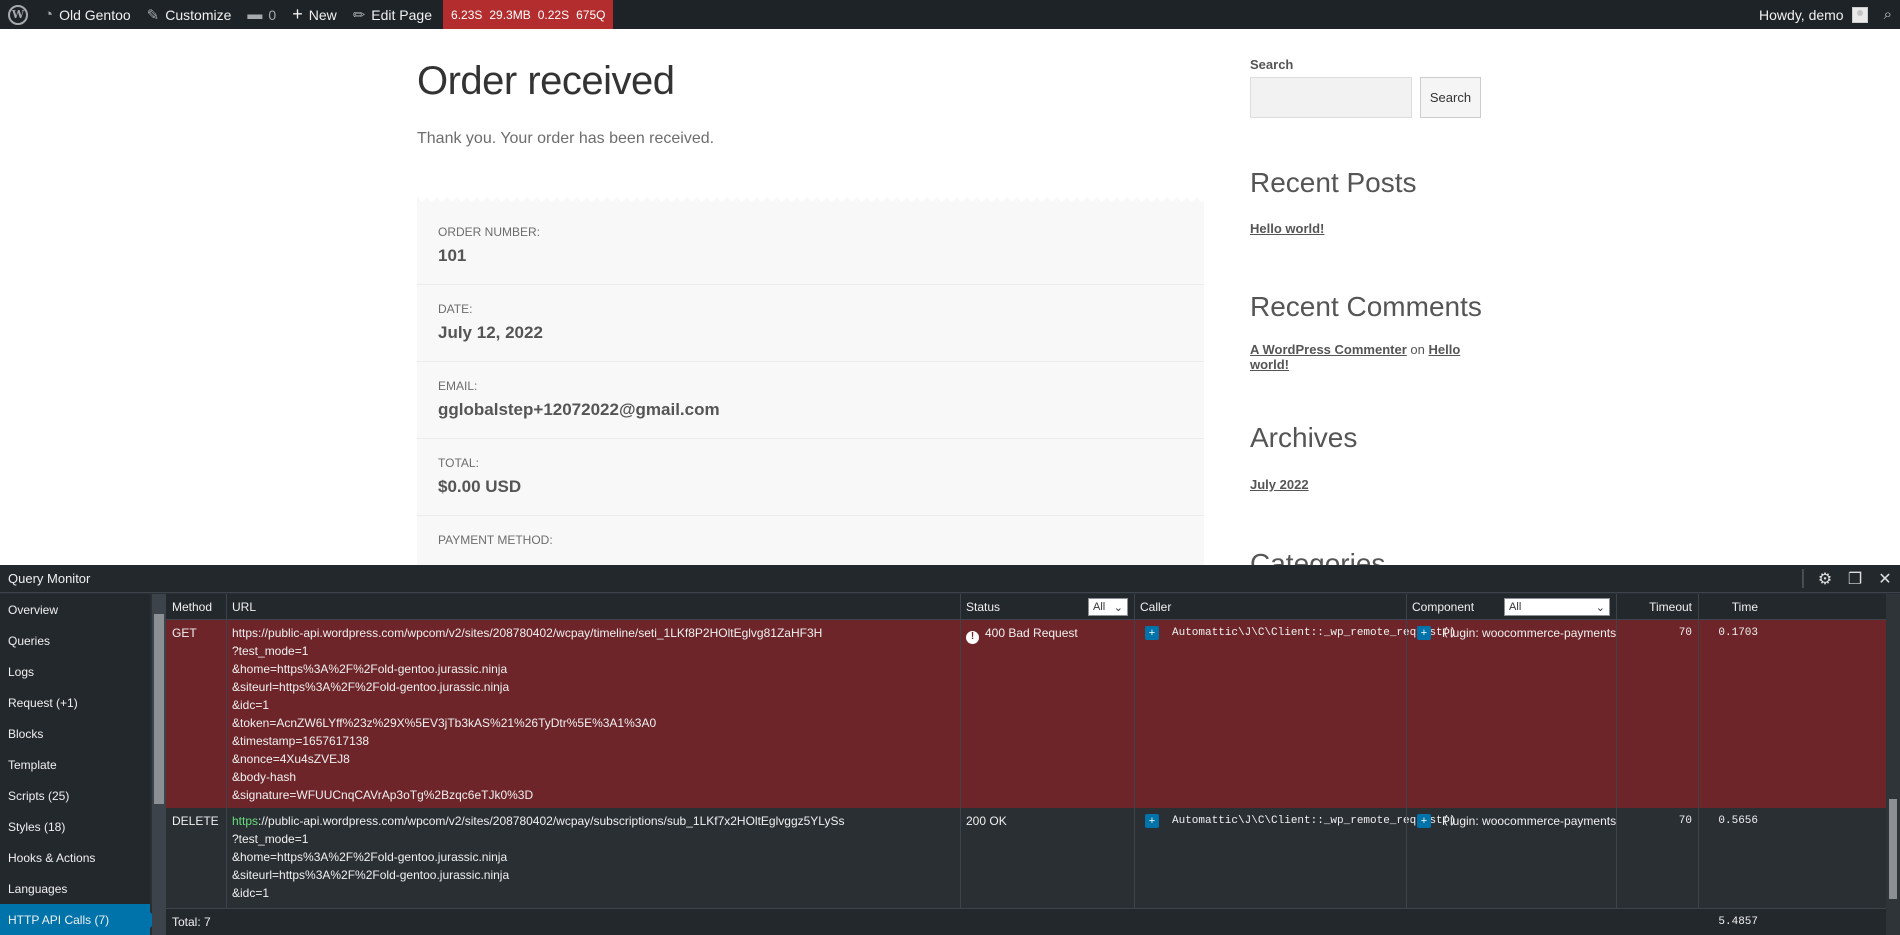 The width and height of the screenshot is (1900, 935). What do you see at coordinates (495, 540) in the screenshot?
I see `payment-method-label: PAYMENT METHOD:` at bounding box center [495, 540].